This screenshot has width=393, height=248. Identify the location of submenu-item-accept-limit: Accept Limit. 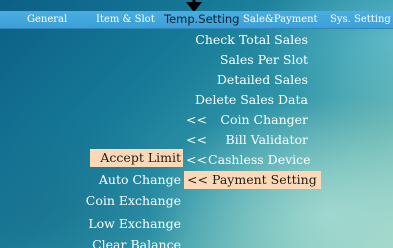
(136, 158).